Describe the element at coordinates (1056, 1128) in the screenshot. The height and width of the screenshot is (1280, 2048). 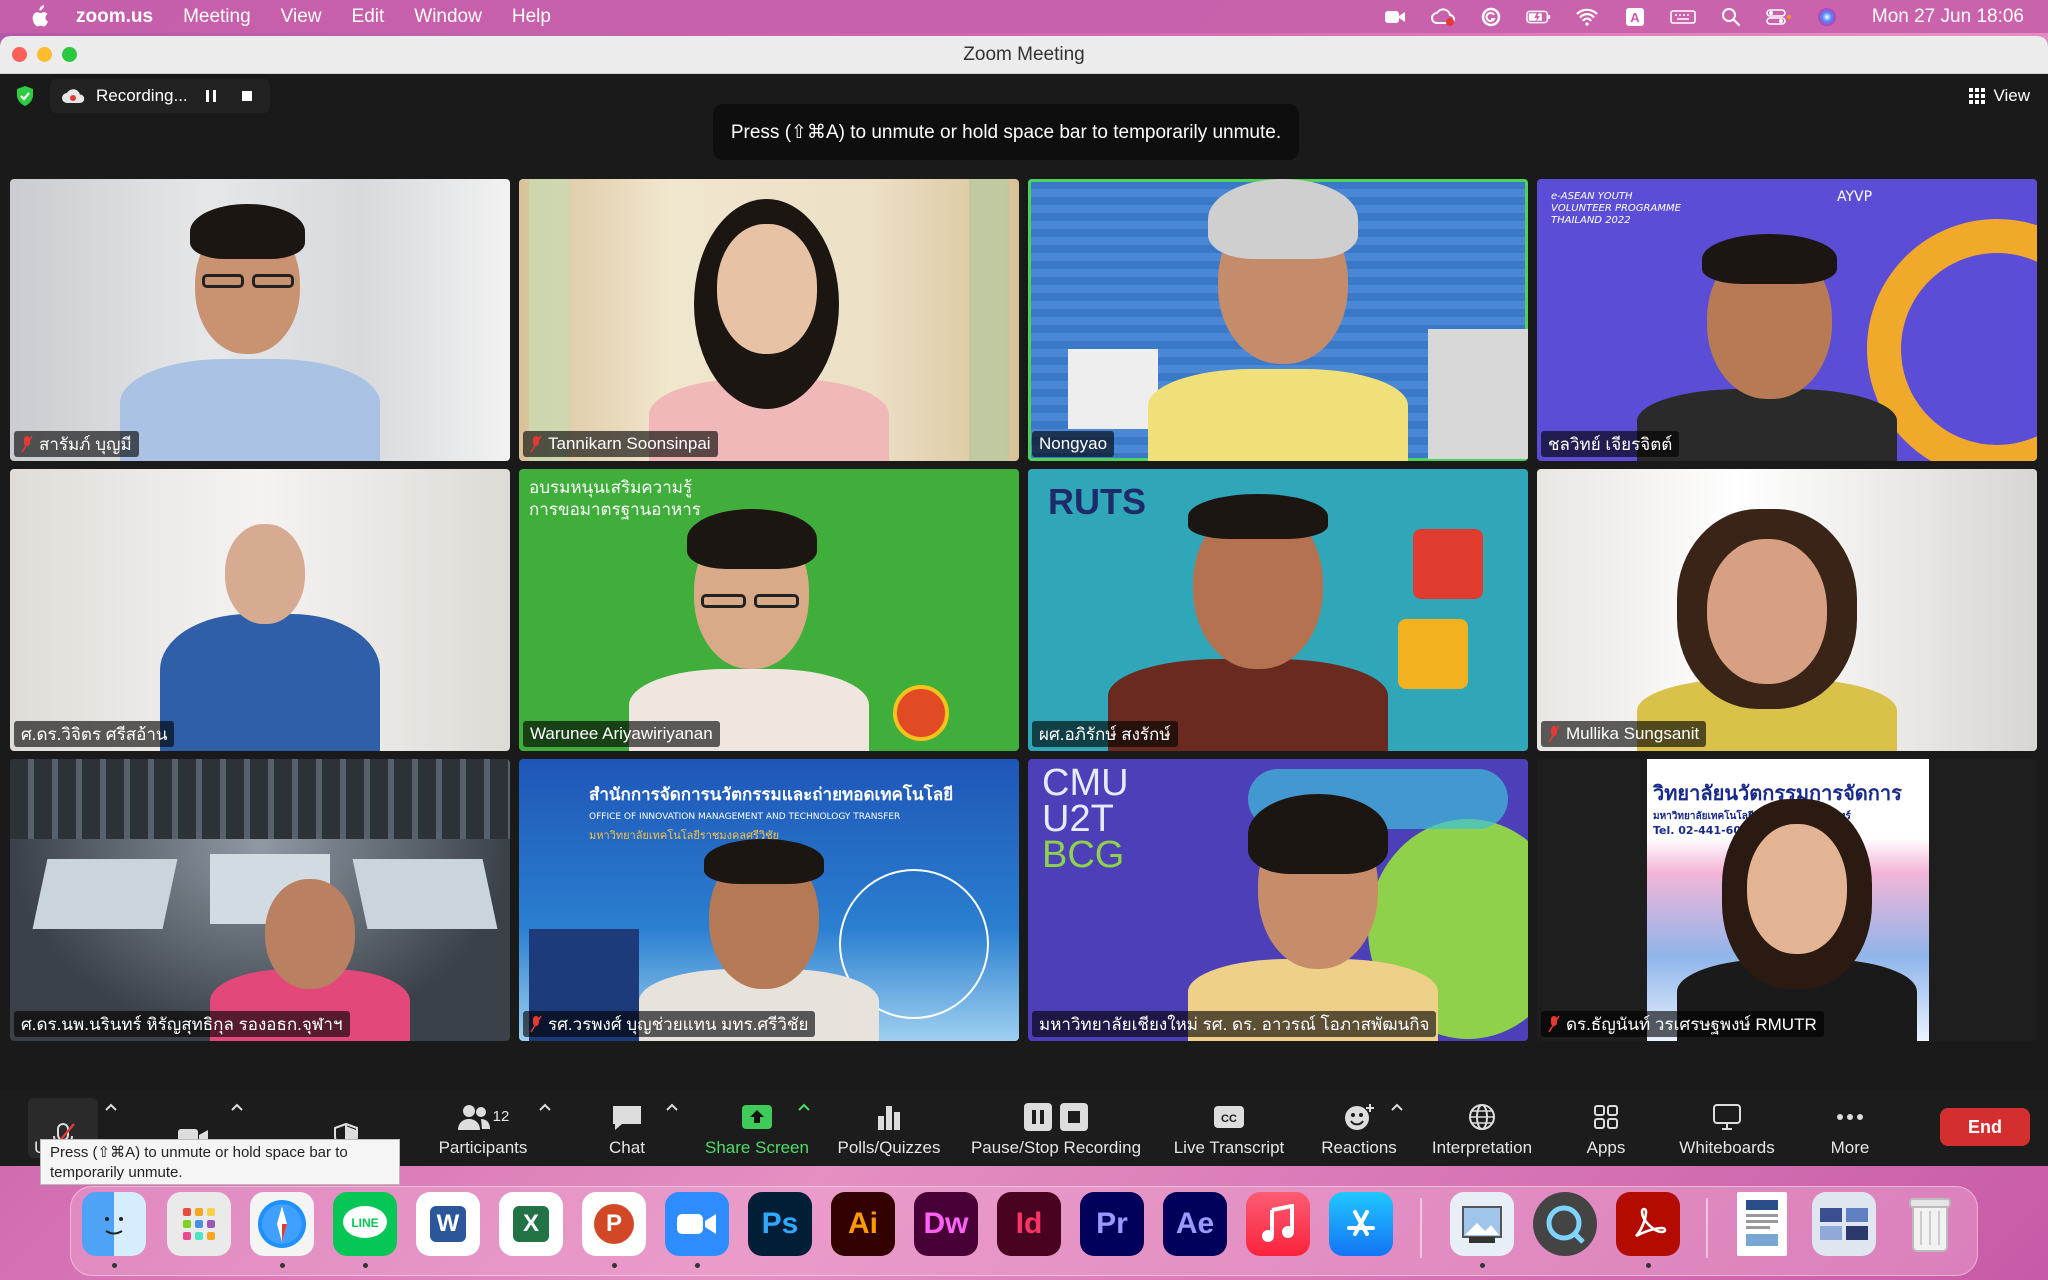
I see `pause-stop-recording-button: Pause/Stop Recording` at that location.